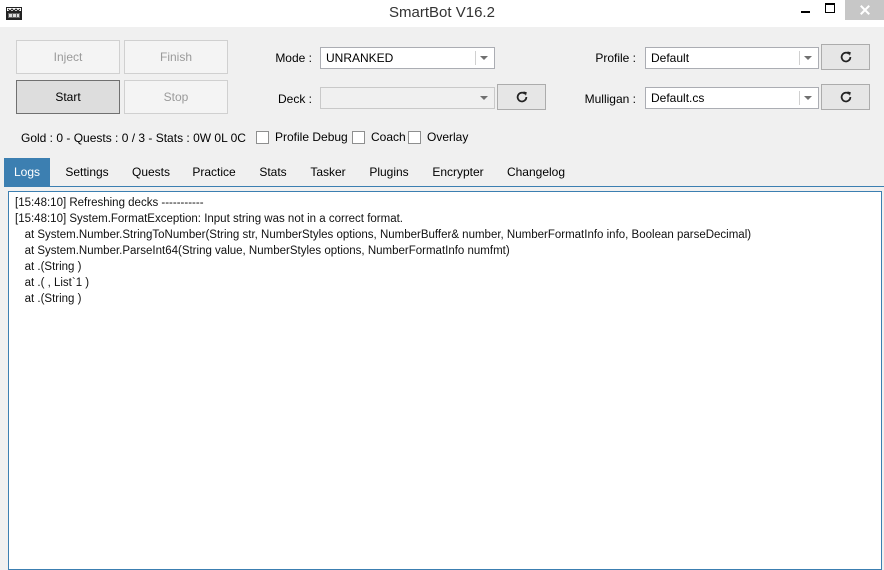 The width and height of the screenshot is (884, 570). What do you see at coordinates (328, 172) in the screenshot?
I see `tab-tasker: Tasker` at bounding box center [328, 172].